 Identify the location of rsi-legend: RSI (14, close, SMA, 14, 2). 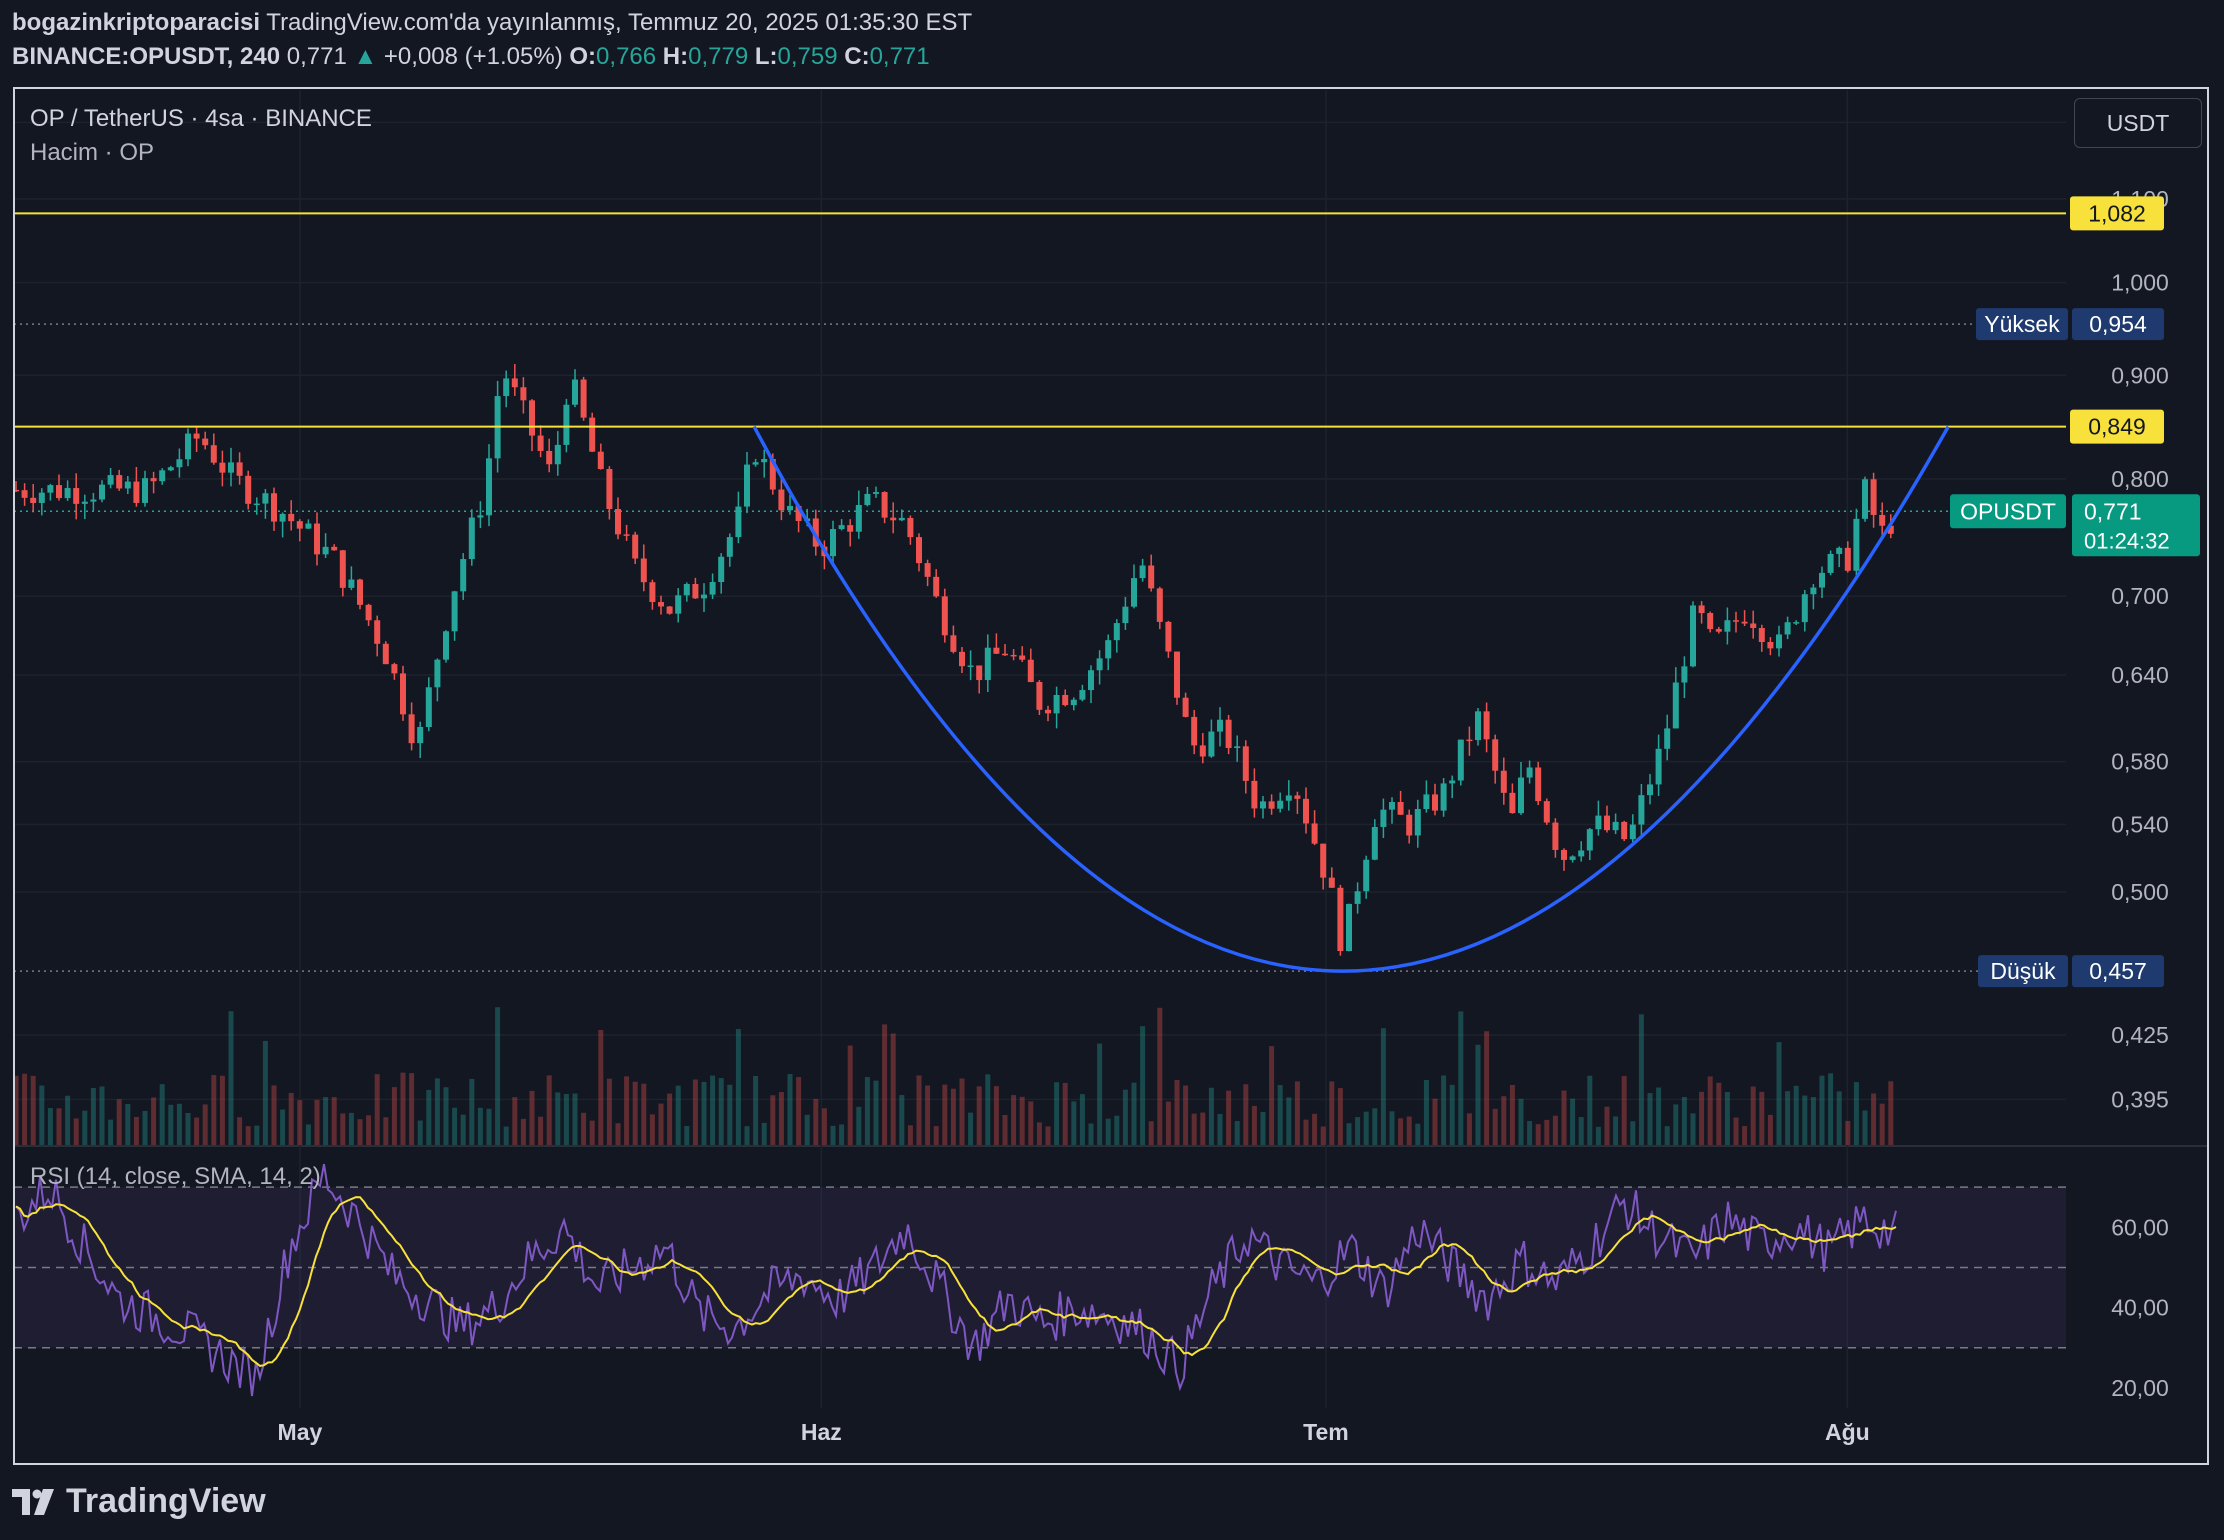
(175, 1176).